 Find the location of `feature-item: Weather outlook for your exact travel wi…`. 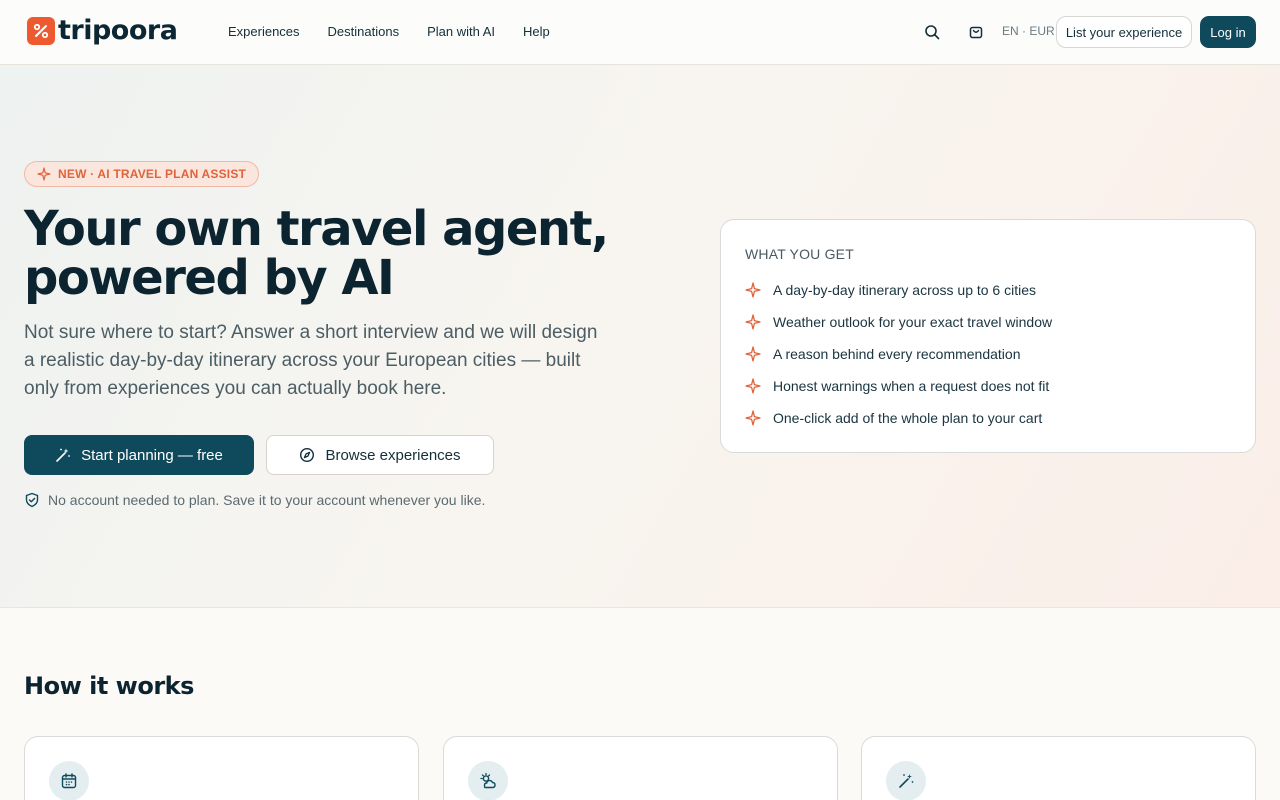

feature-item: Weather outlook for your exact travel wi… is located at coordinates (898, 322).